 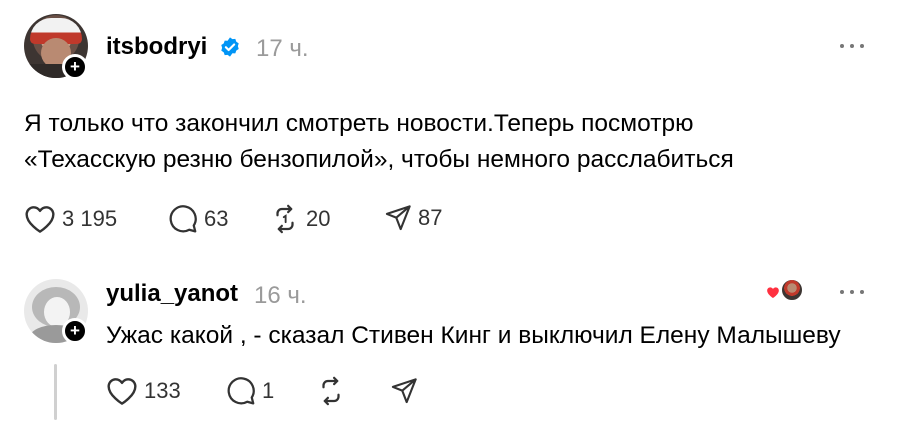 What do you see at coordinates (773, 293) in the screenshot?
I see `liked-heart-icon` at bounding box center [773, 293].